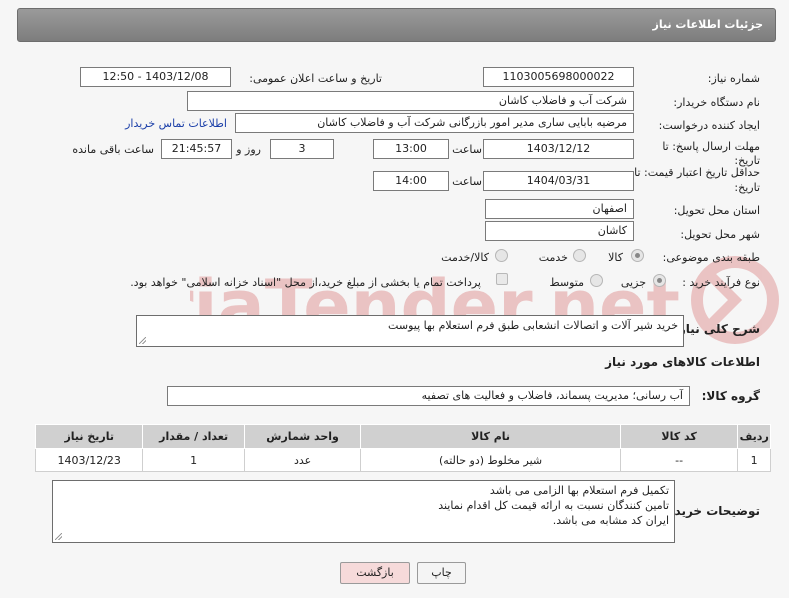 This screenshot has width=789, height=598. I want to click on purchase-minor-label: جزیی, so click(633, 282).